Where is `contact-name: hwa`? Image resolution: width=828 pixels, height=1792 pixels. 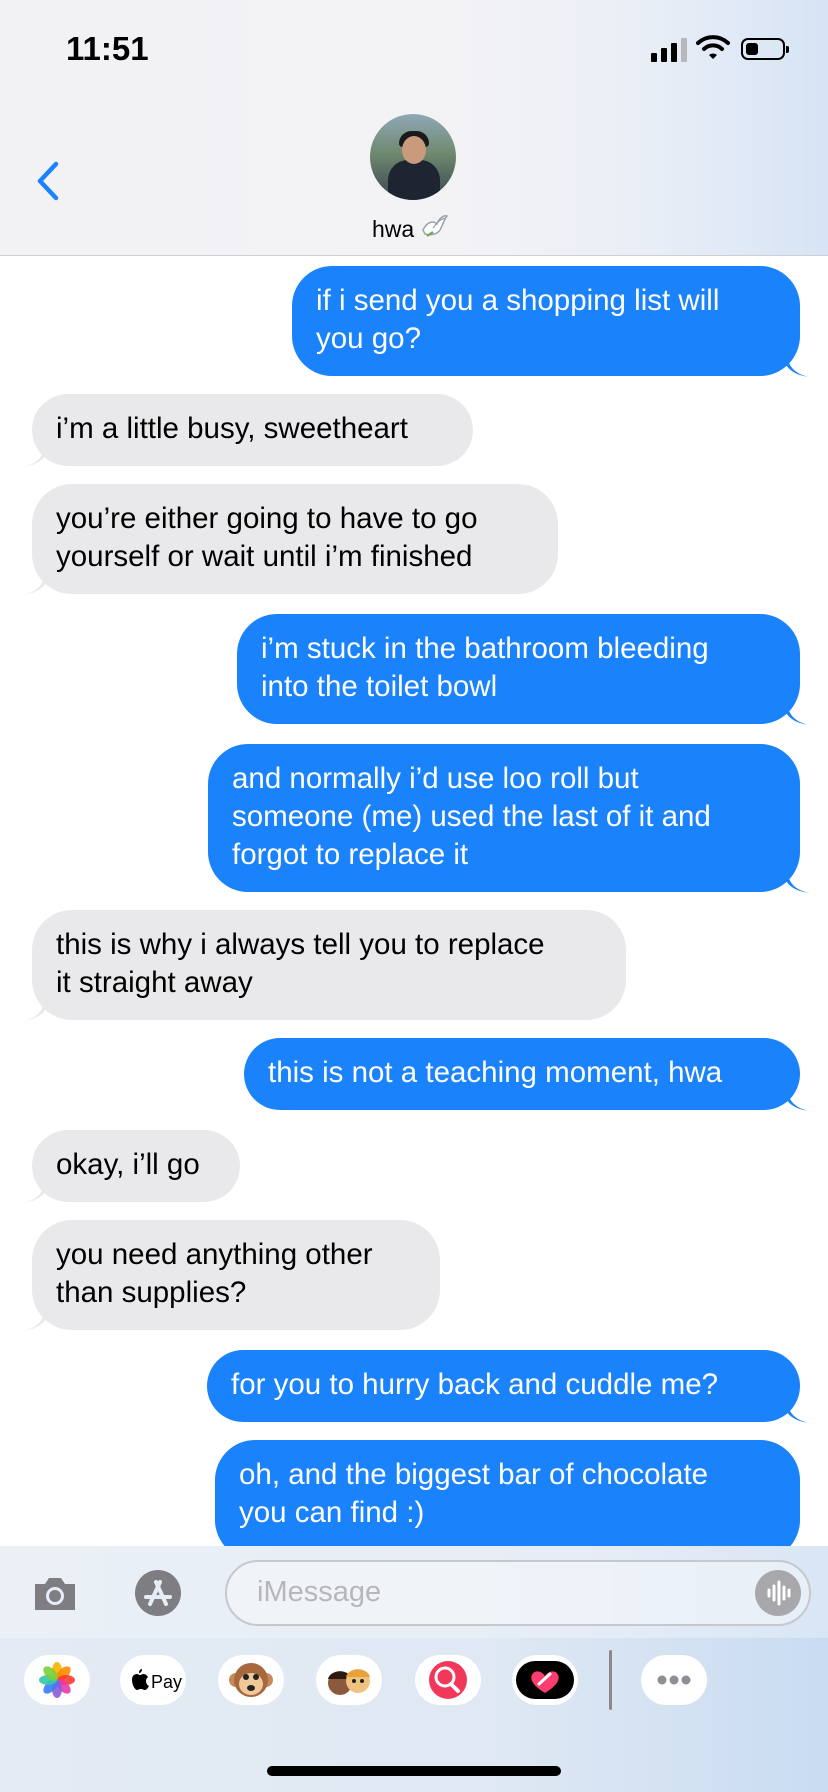
contact-name: hwa is located at coordinates (393, 229).